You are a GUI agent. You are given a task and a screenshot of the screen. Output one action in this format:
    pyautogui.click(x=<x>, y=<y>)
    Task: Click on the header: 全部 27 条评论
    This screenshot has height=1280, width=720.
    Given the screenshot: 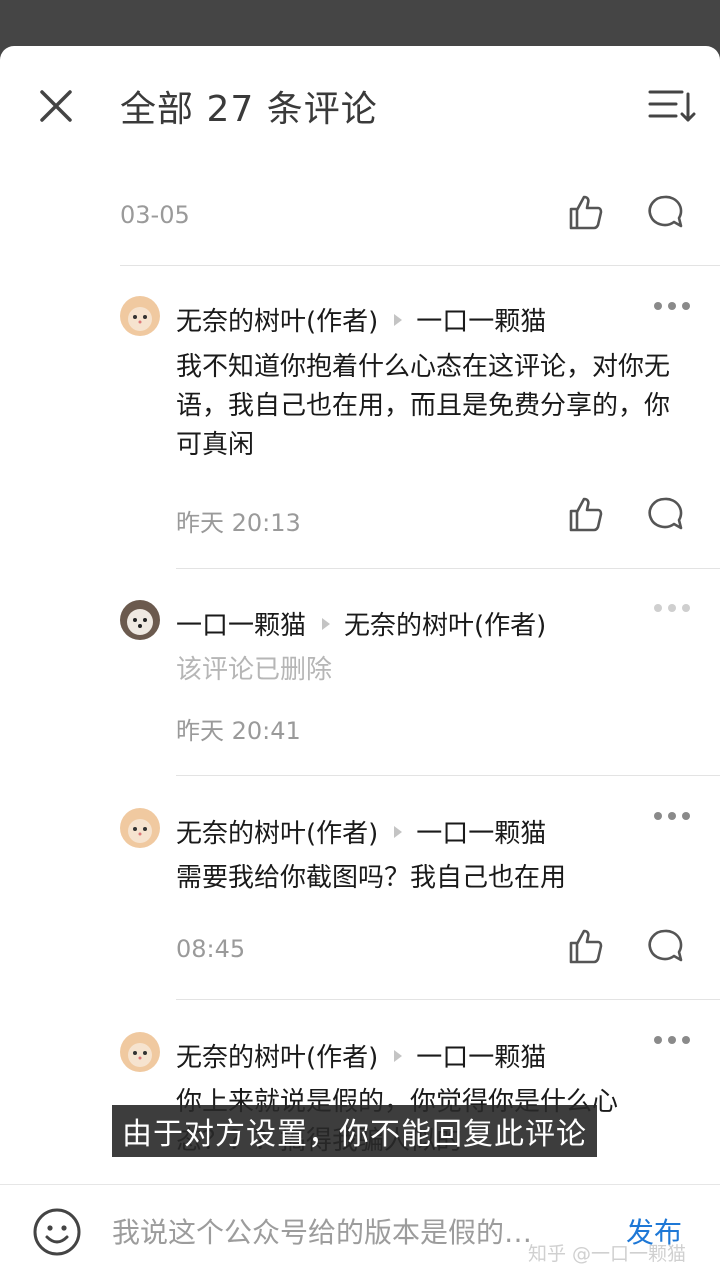 What is the action you would take?
    pyautogui.click(x=360, y=106)
    